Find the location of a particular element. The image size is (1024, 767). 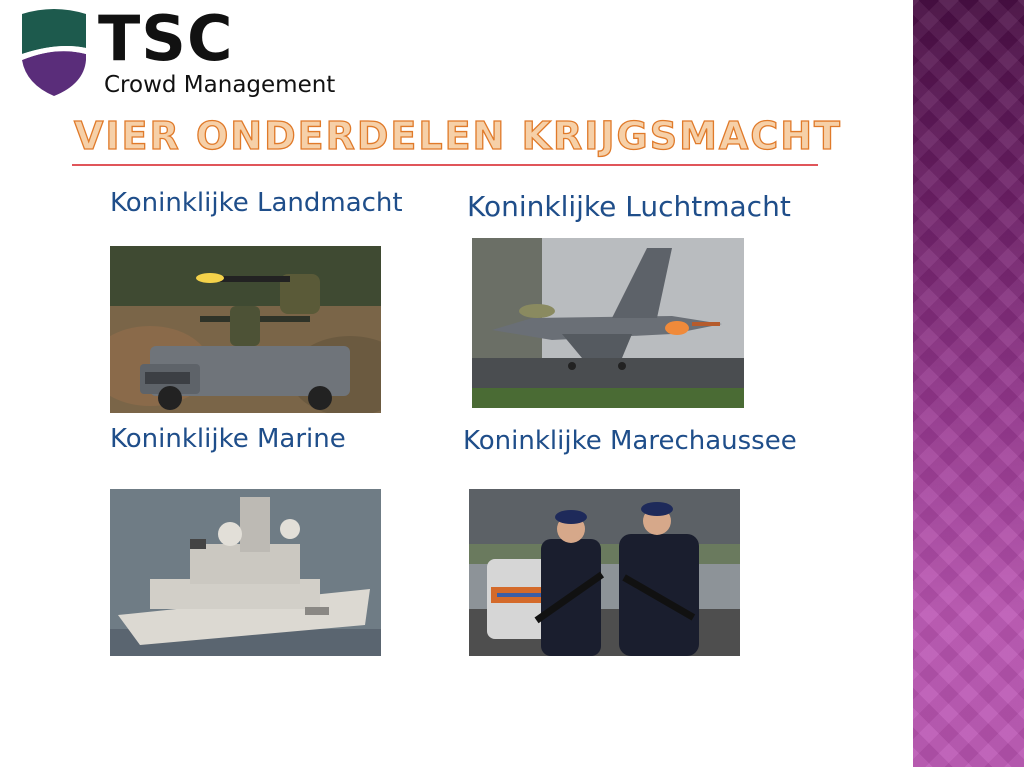

logo-brand-text: TSC is located at coordinates (166, 38).